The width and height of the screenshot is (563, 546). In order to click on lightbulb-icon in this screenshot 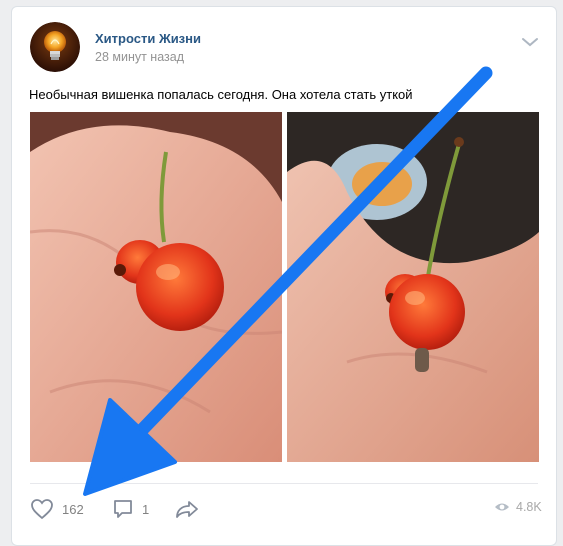, I will do `click(55, 47)`.